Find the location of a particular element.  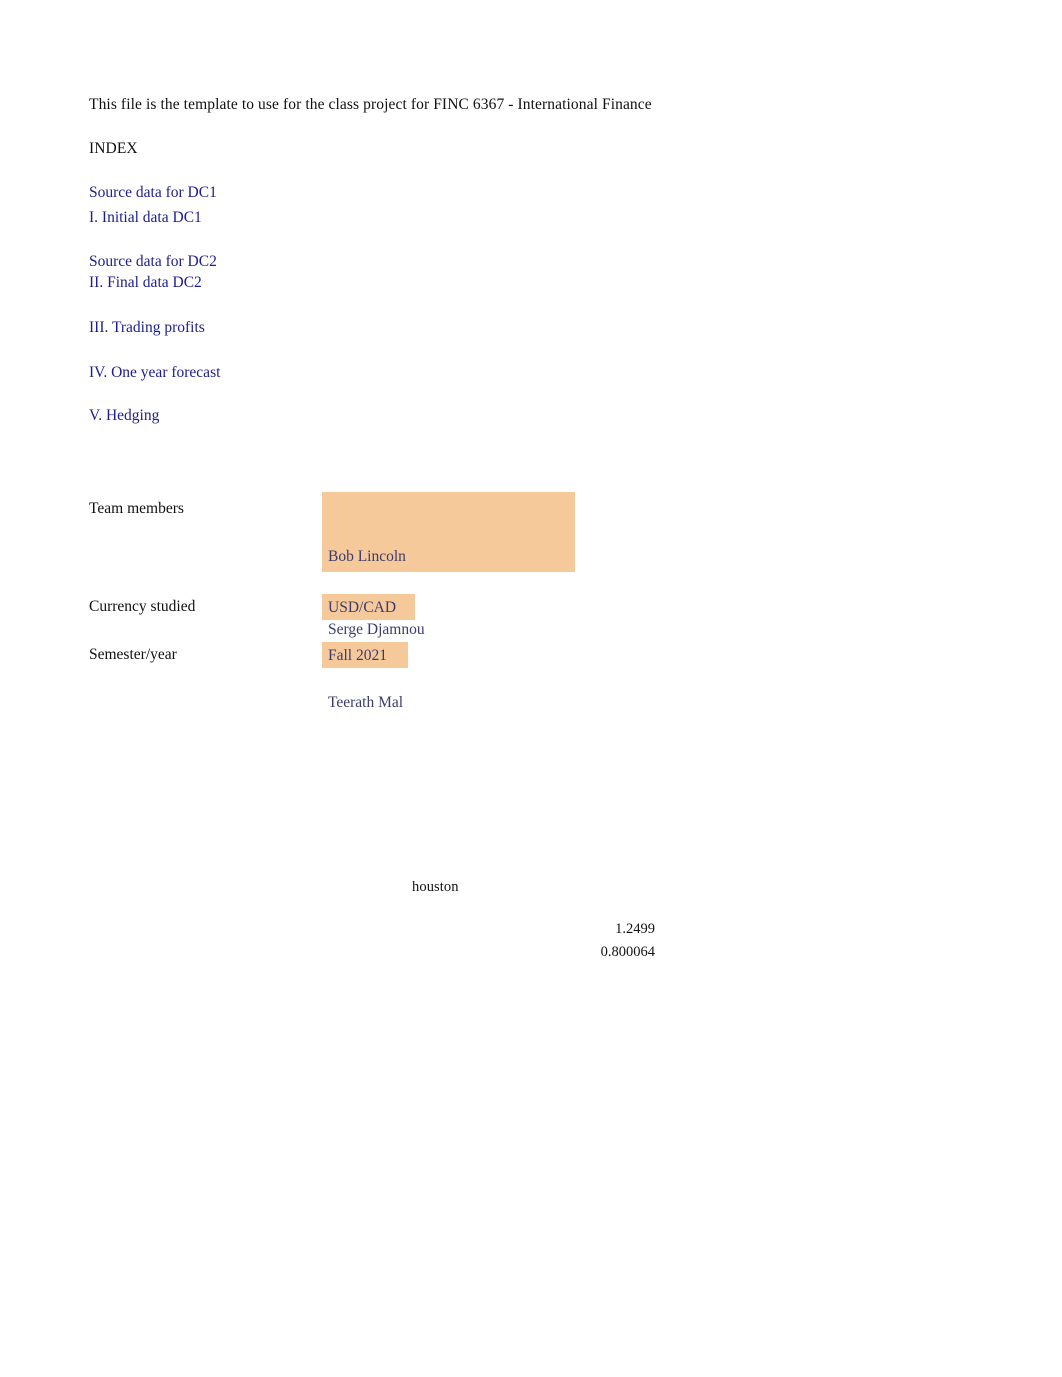

link-one-year-forecast: IV. One year forecast is located at coordinates (154, 373).